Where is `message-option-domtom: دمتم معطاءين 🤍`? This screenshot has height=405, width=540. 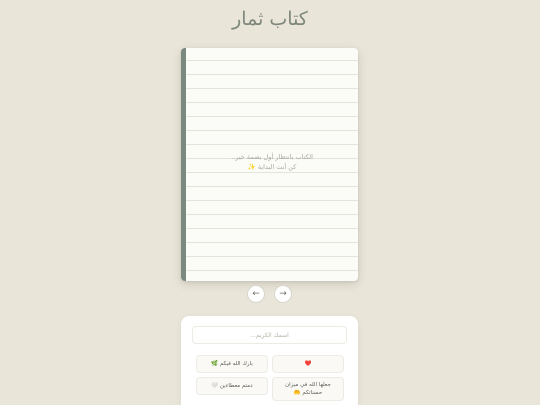 message-option-domtom: دمتم معطاءين 🤍 is located at coordinates (232, 386).